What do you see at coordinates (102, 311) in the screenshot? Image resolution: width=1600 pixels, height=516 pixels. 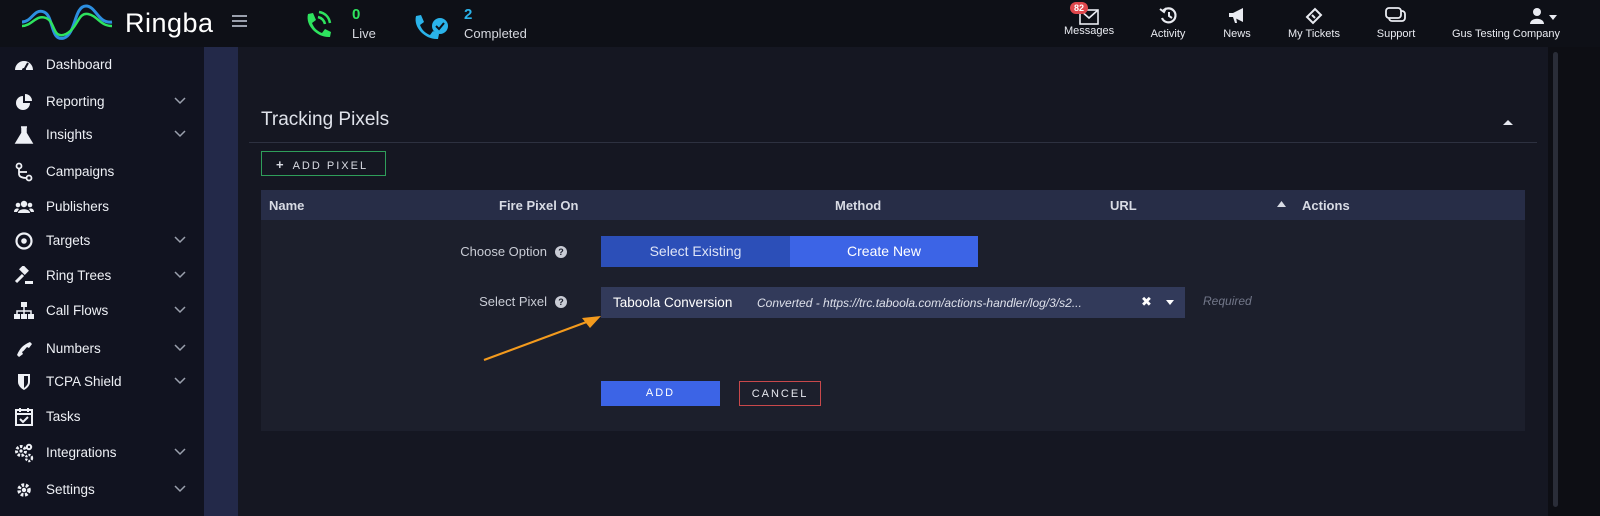 I see `sidebar-item-call-flows: Call Flows` at bounding box center [102, 311].